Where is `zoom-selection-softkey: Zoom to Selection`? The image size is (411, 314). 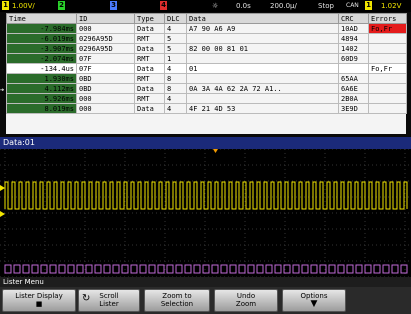 zoom-selection-softkey: Zoom to Selection is located at coordinates (177, 300).